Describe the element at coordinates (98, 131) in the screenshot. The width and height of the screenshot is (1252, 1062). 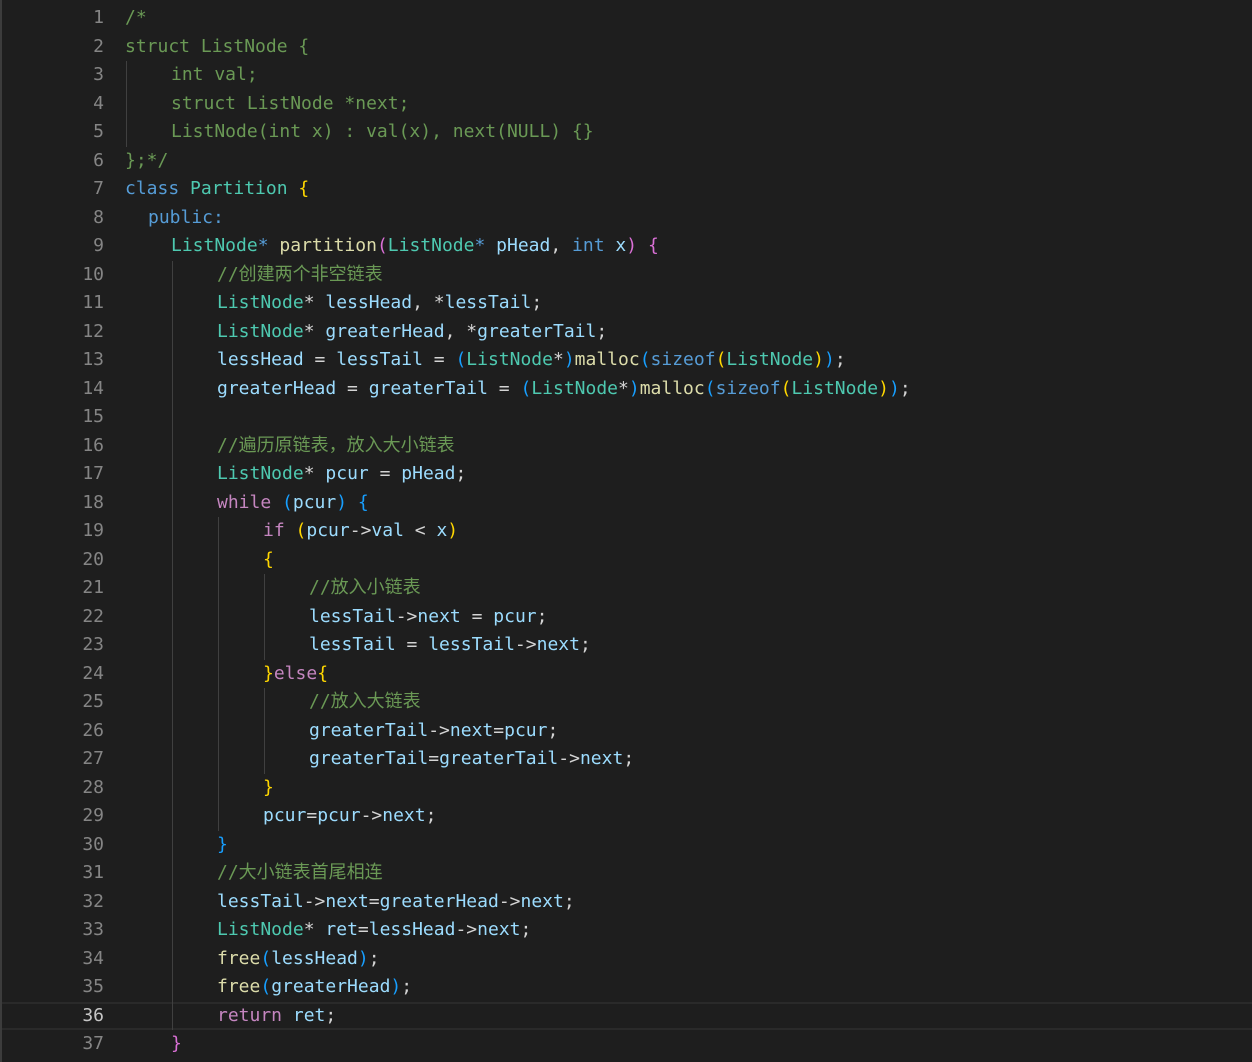
I see `line-number: 5` at that location.